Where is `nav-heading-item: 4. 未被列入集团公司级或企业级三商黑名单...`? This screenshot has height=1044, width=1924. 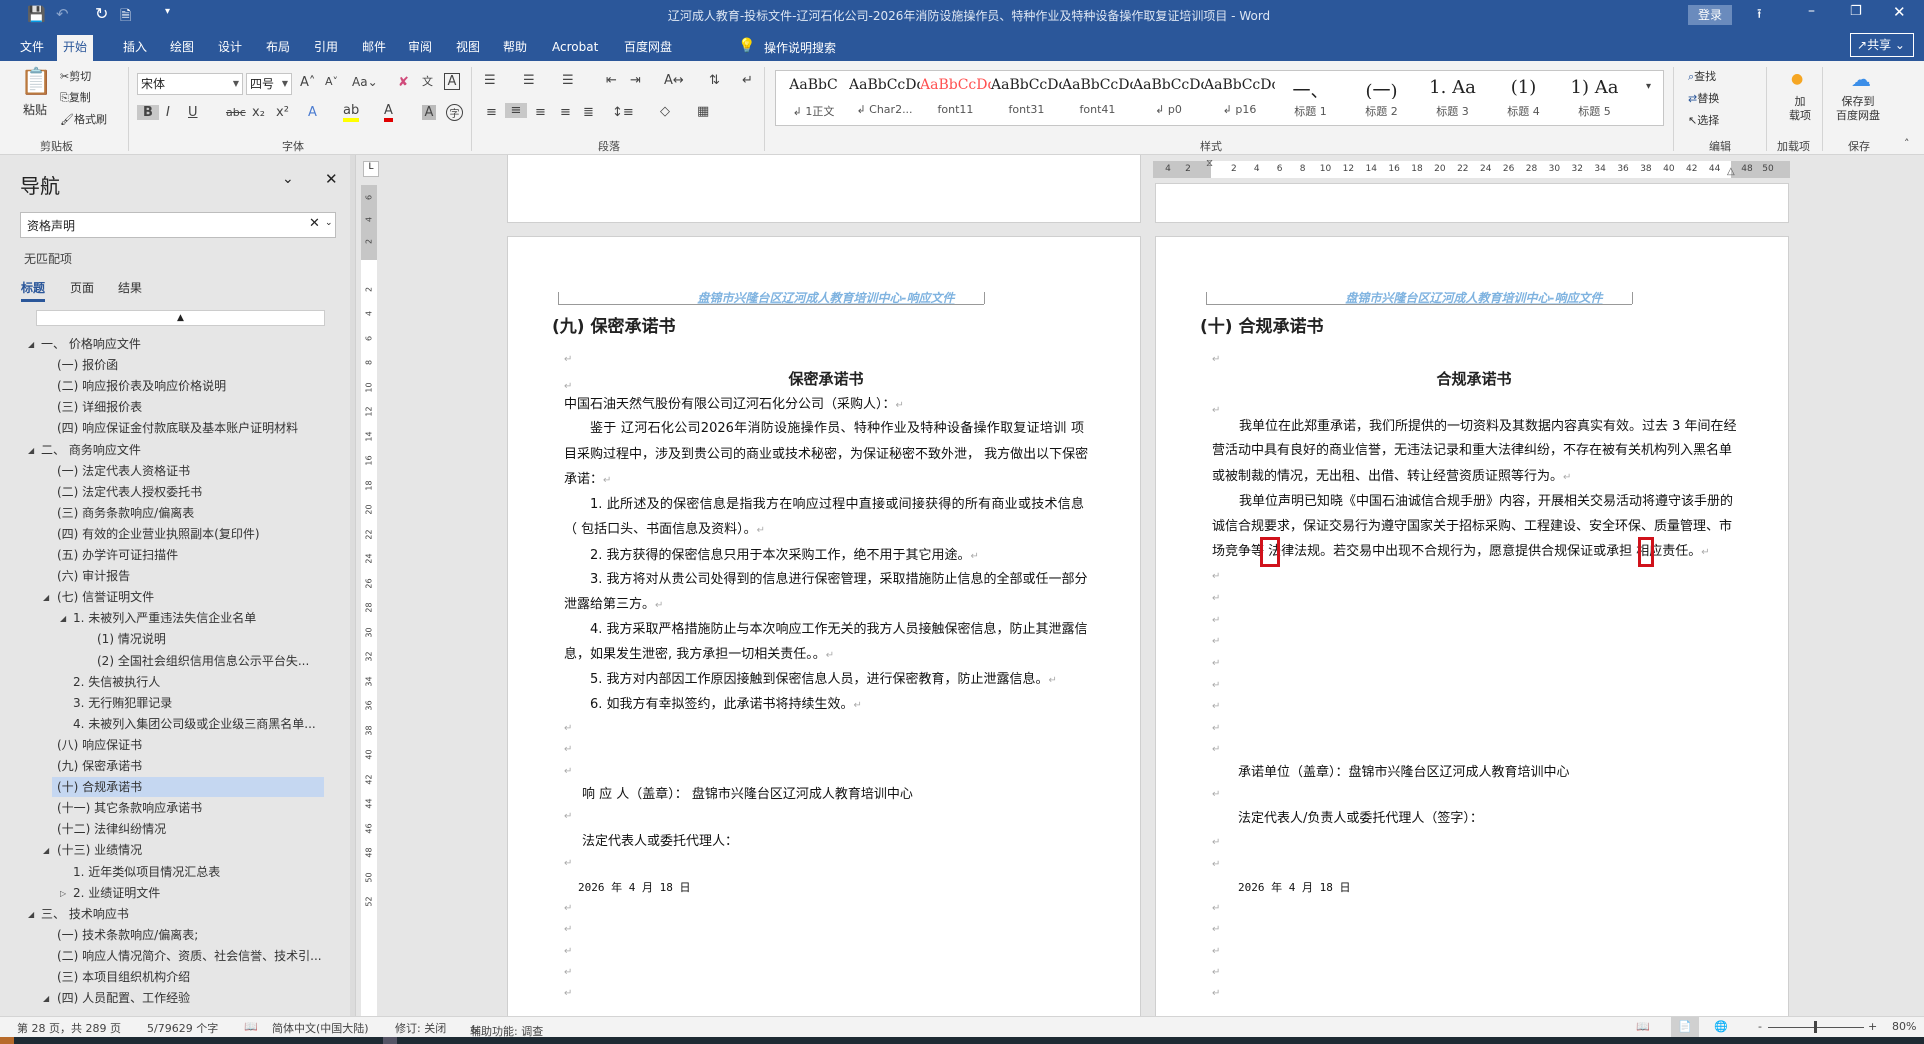 nav-heading-item: 4. 未被列入集团公司级或企业级三商黑名单... is located at coordinates (194, 724).